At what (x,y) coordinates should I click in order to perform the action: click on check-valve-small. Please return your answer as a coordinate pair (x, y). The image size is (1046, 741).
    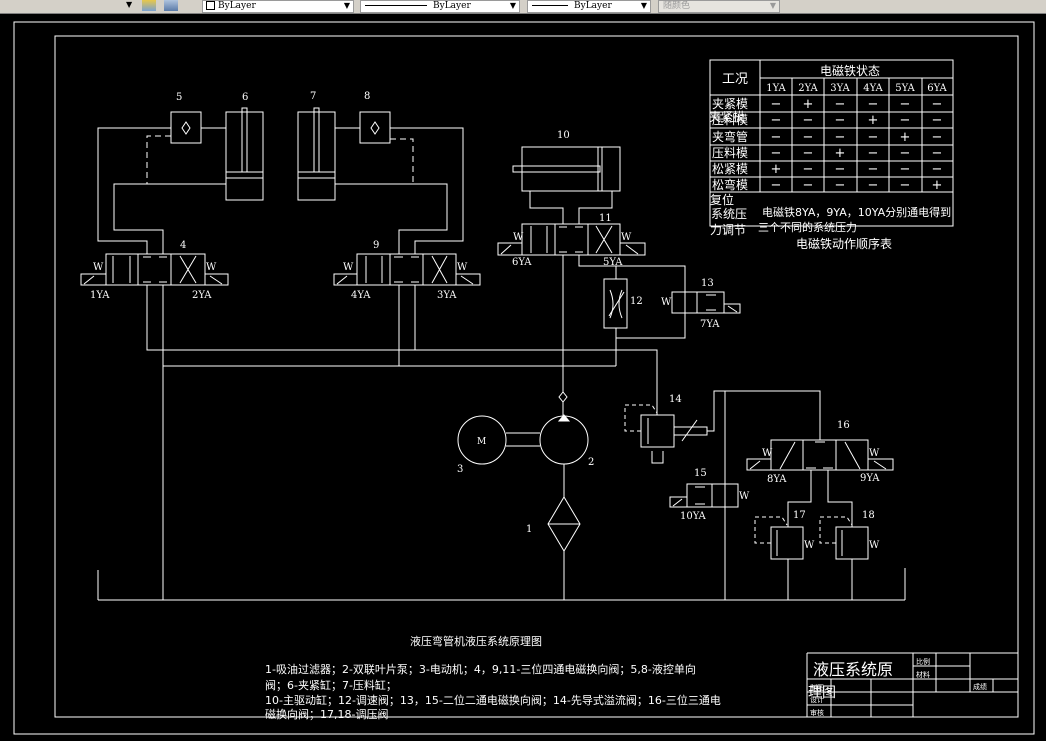
    Looking at the image, I should click on (563, 403).